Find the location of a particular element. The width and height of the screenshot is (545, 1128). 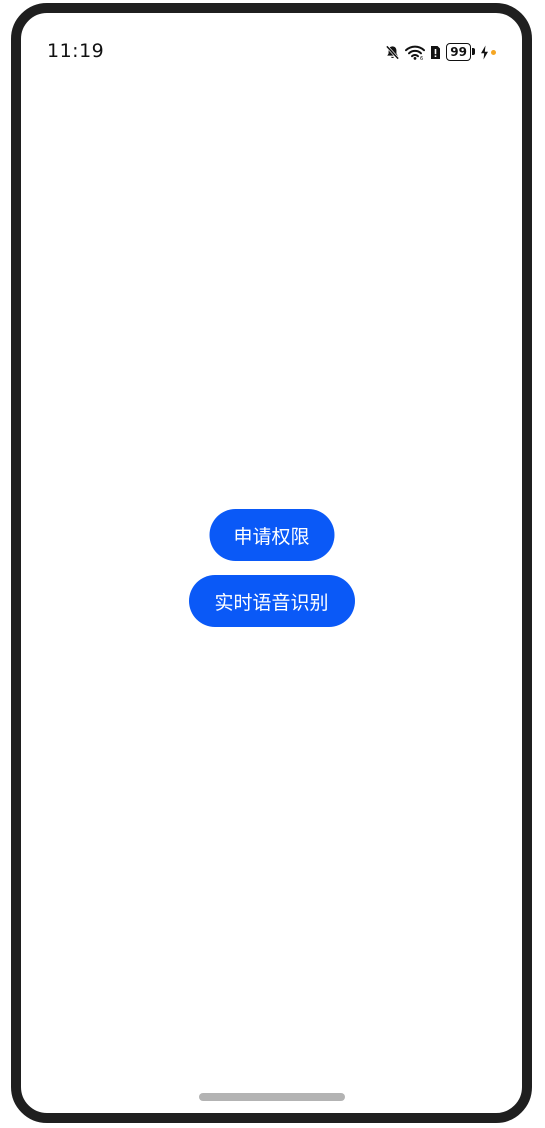

realtime-speech-recognition-button: 实时语音识别 is located at coordinates (271, 601).